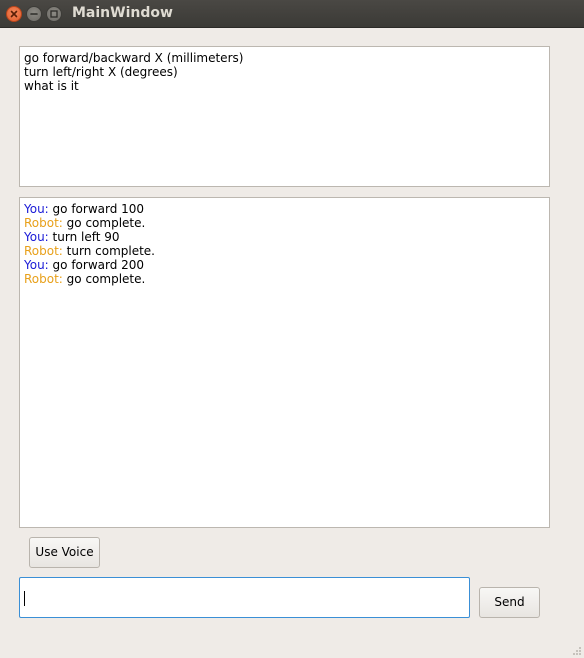 The width and height of the screenshot is (584, 658). Describe the element at coordinates (292, 14) in the screenshot. I see `title-bar: MainWindow` at that location.